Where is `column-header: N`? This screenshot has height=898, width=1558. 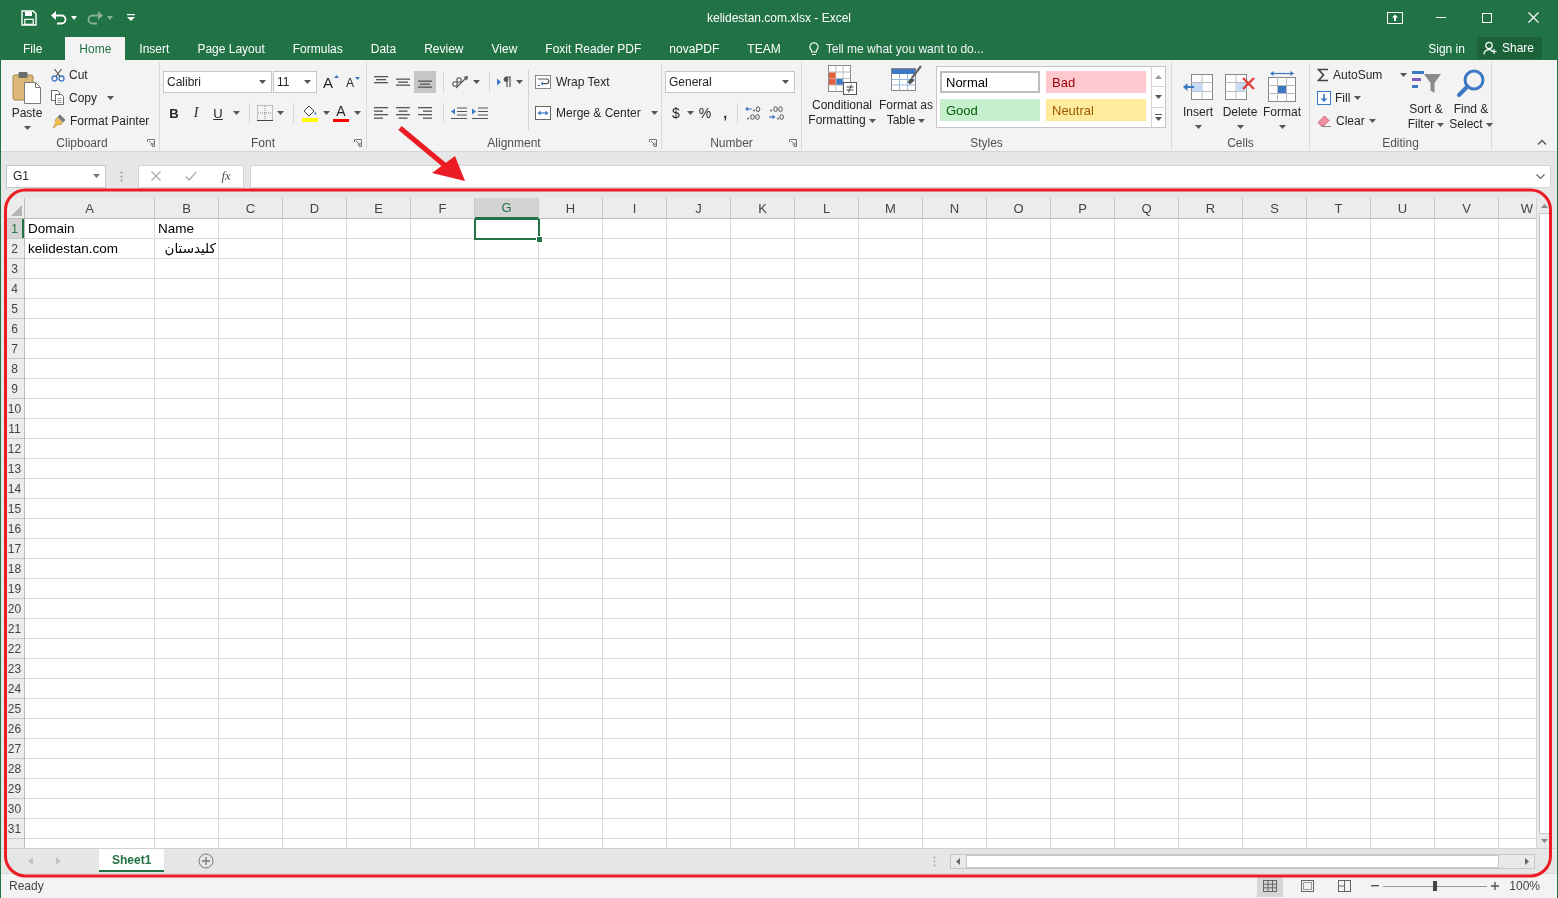
column-header: N is located at coordinates (955, 208).